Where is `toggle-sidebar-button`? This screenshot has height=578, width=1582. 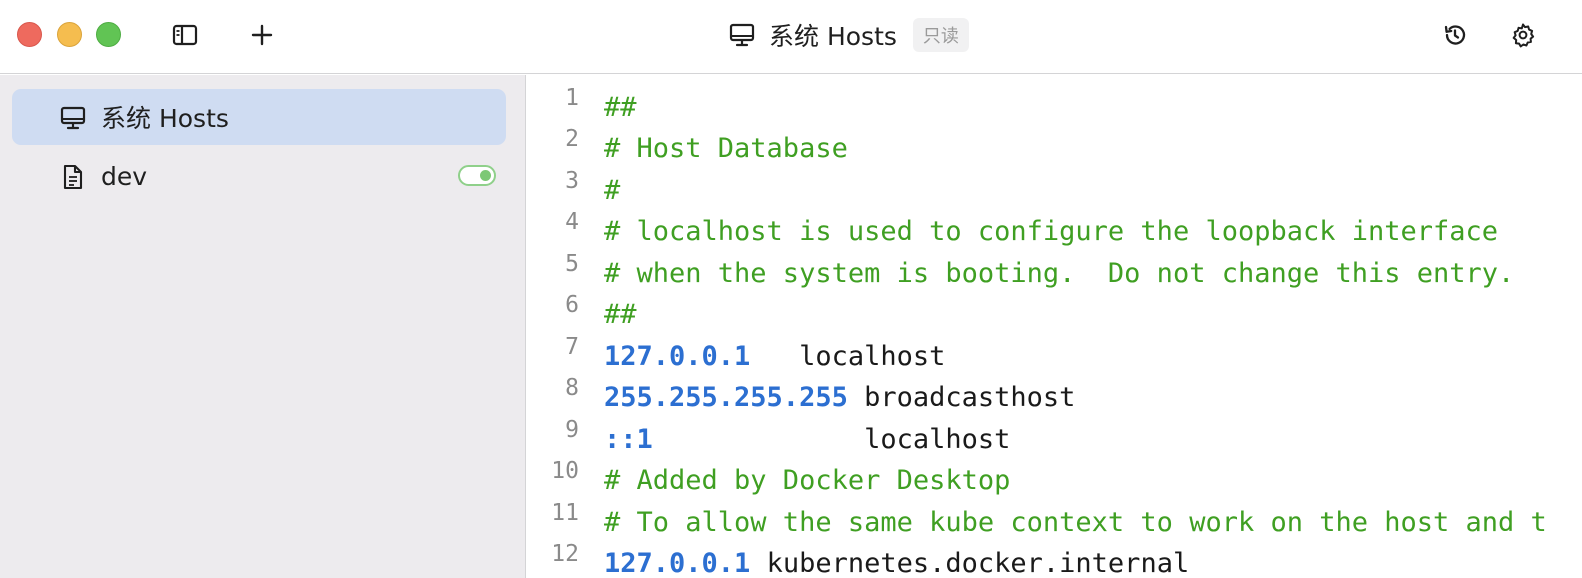
toggle-sidebar-button is located at coordinates (185, 35).